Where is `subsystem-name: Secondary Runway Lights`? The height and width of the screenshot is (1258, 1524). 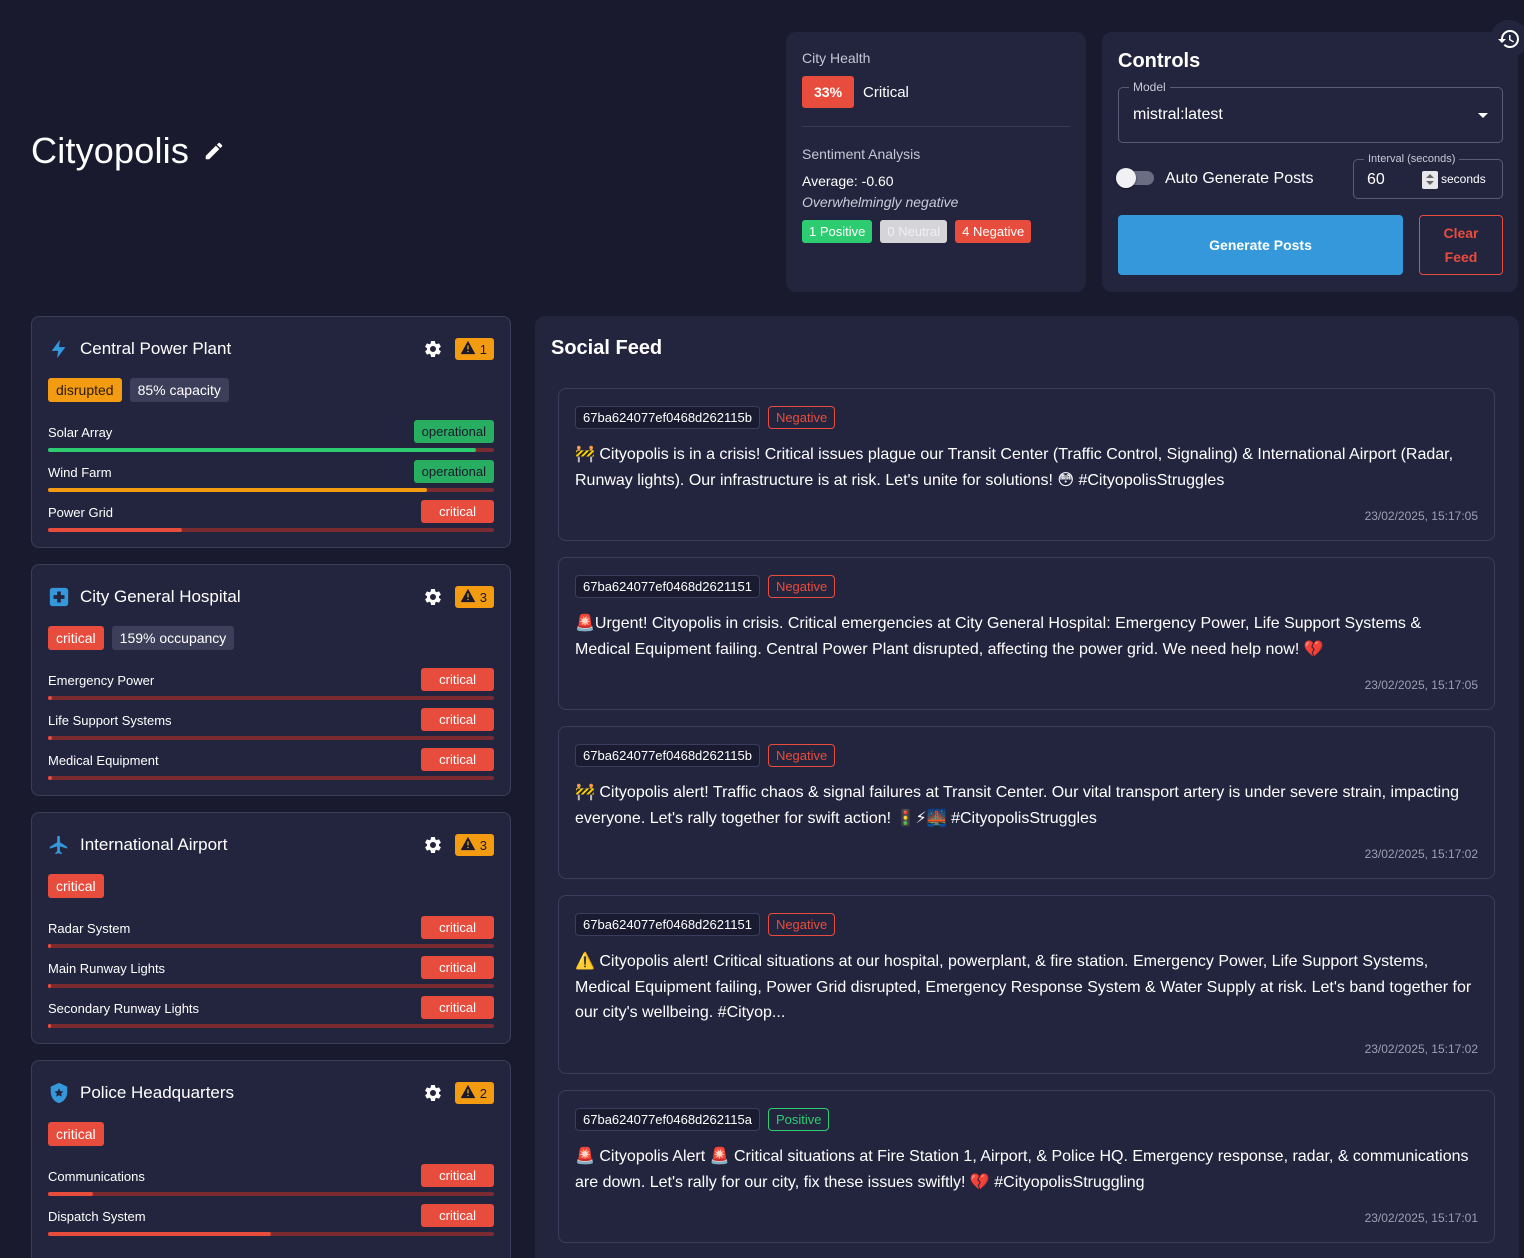
subsystem-name: Secondary Runway Lights is located at coordinates (124, 1008).